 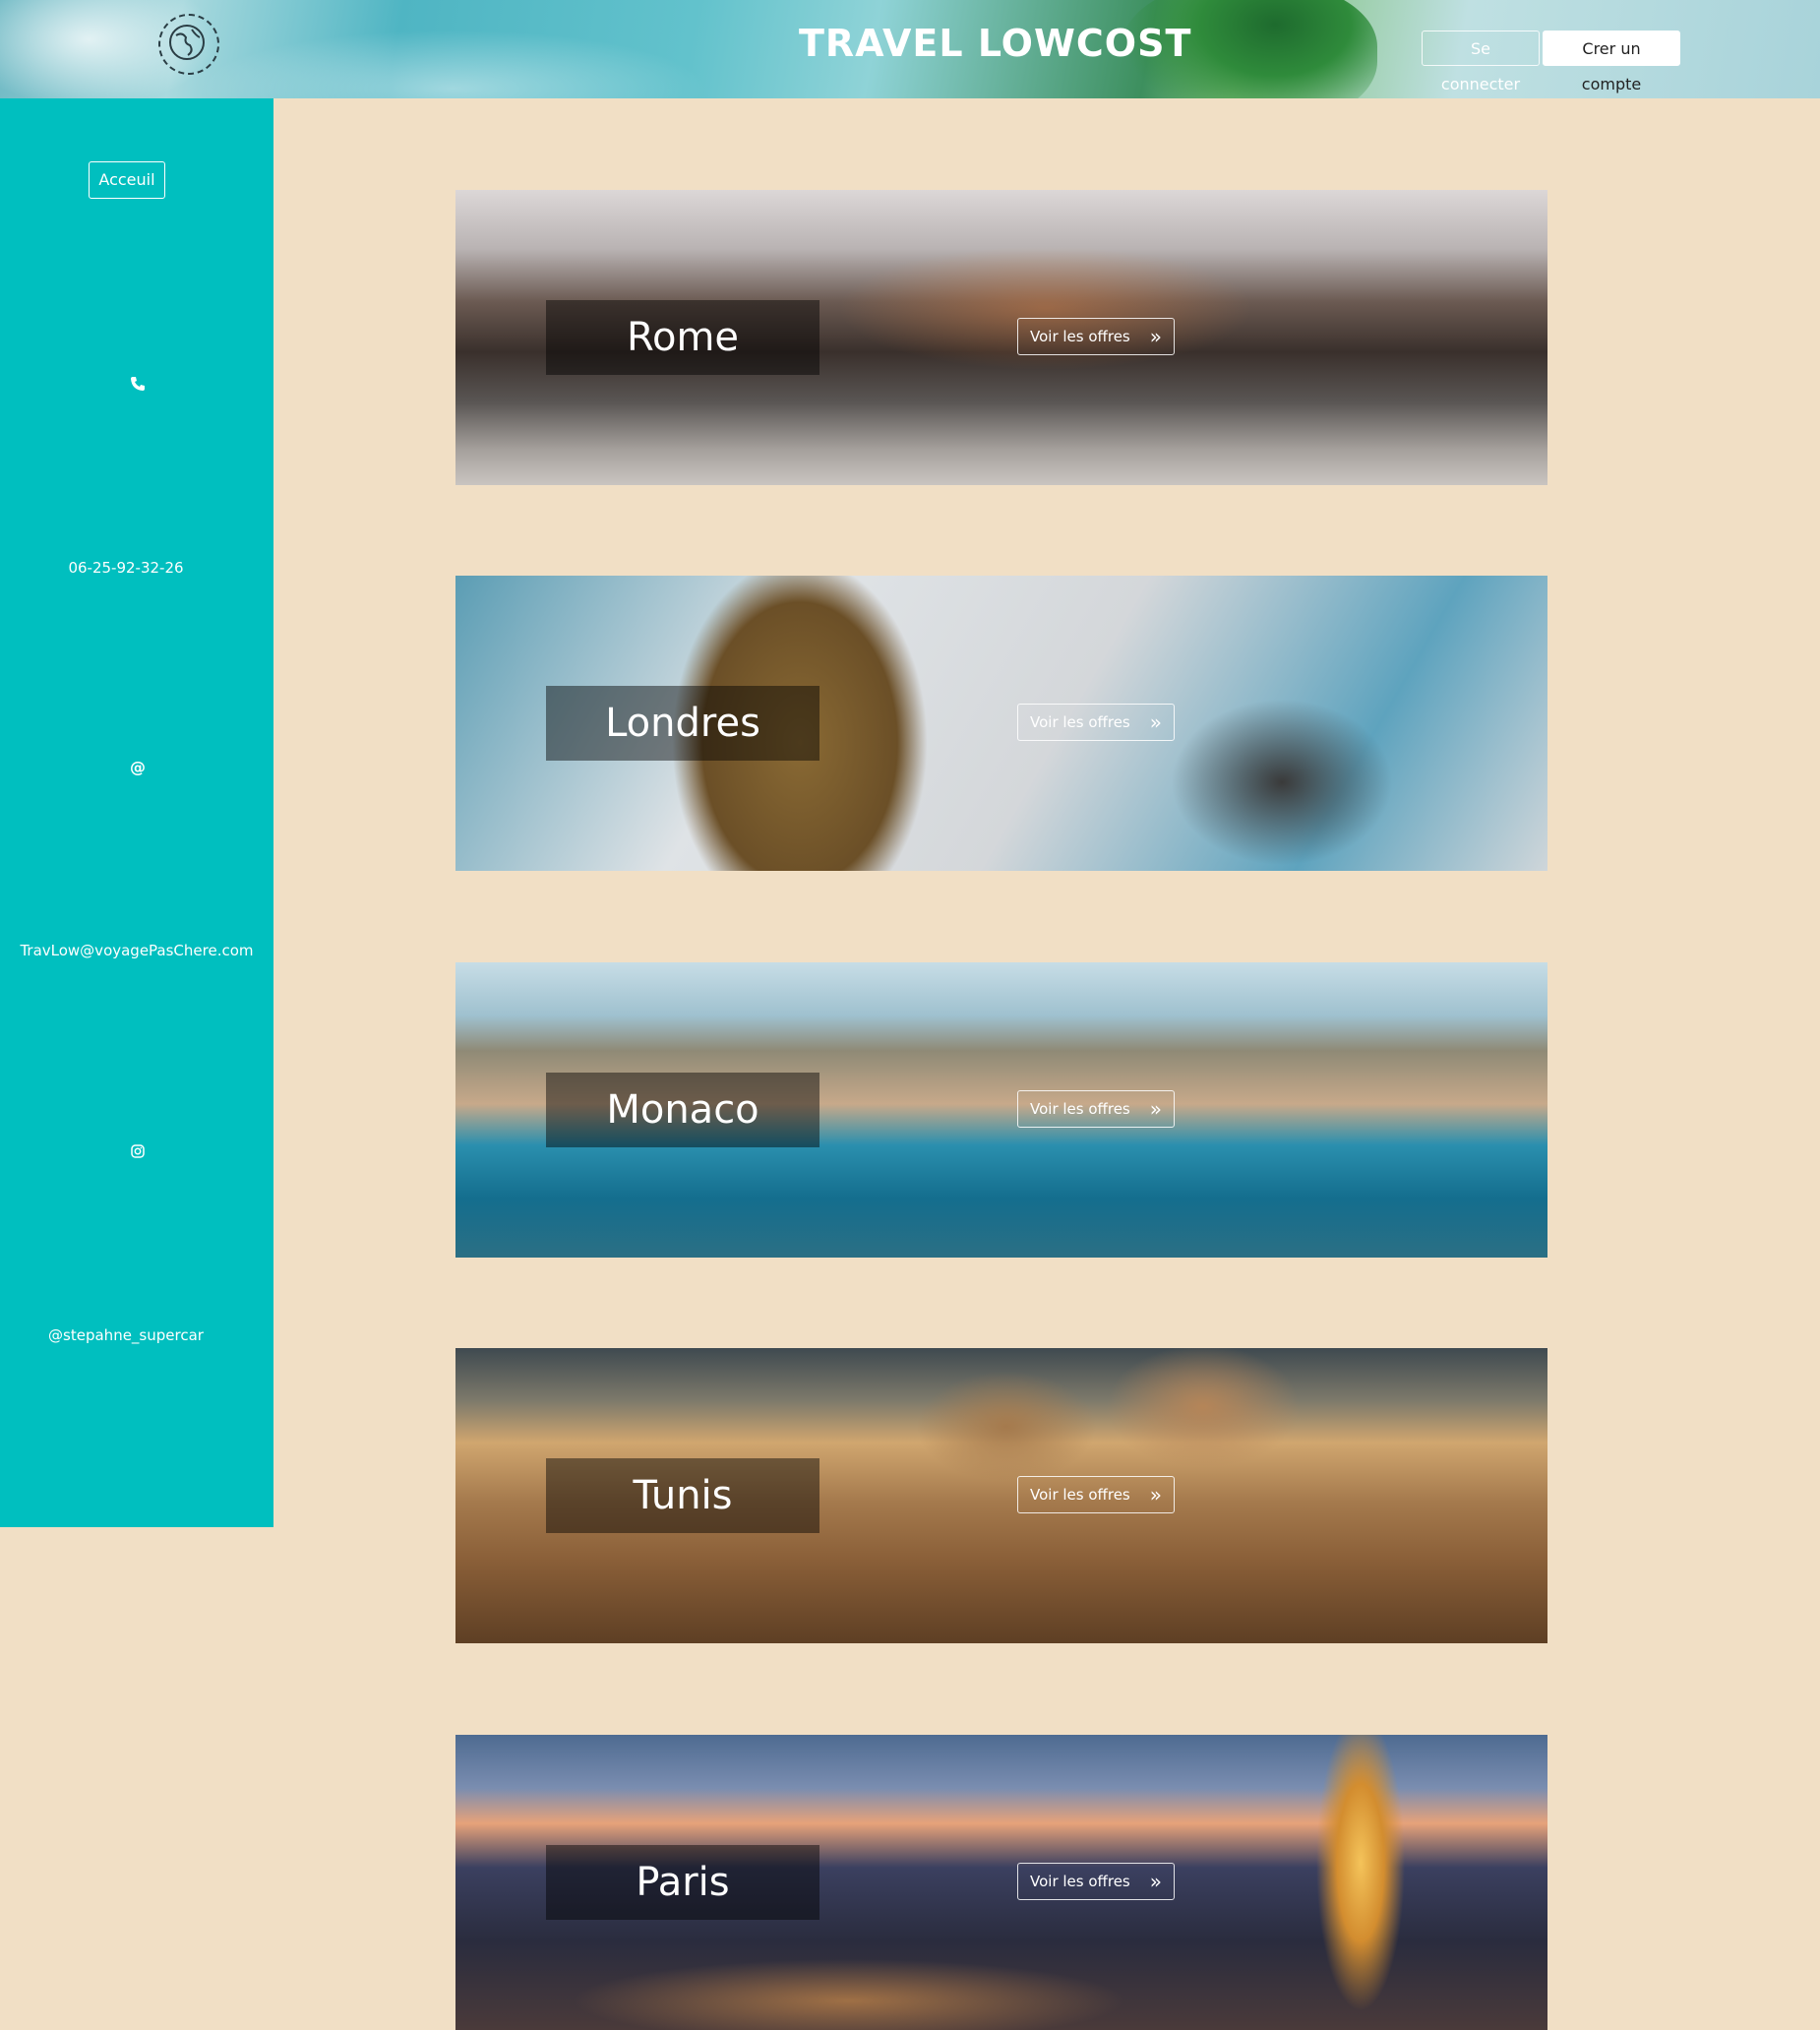 What do you see at coordinates (127, 180) in the screenshot?
I see `home-button: Acceuil` at bounding box center [127, 180].